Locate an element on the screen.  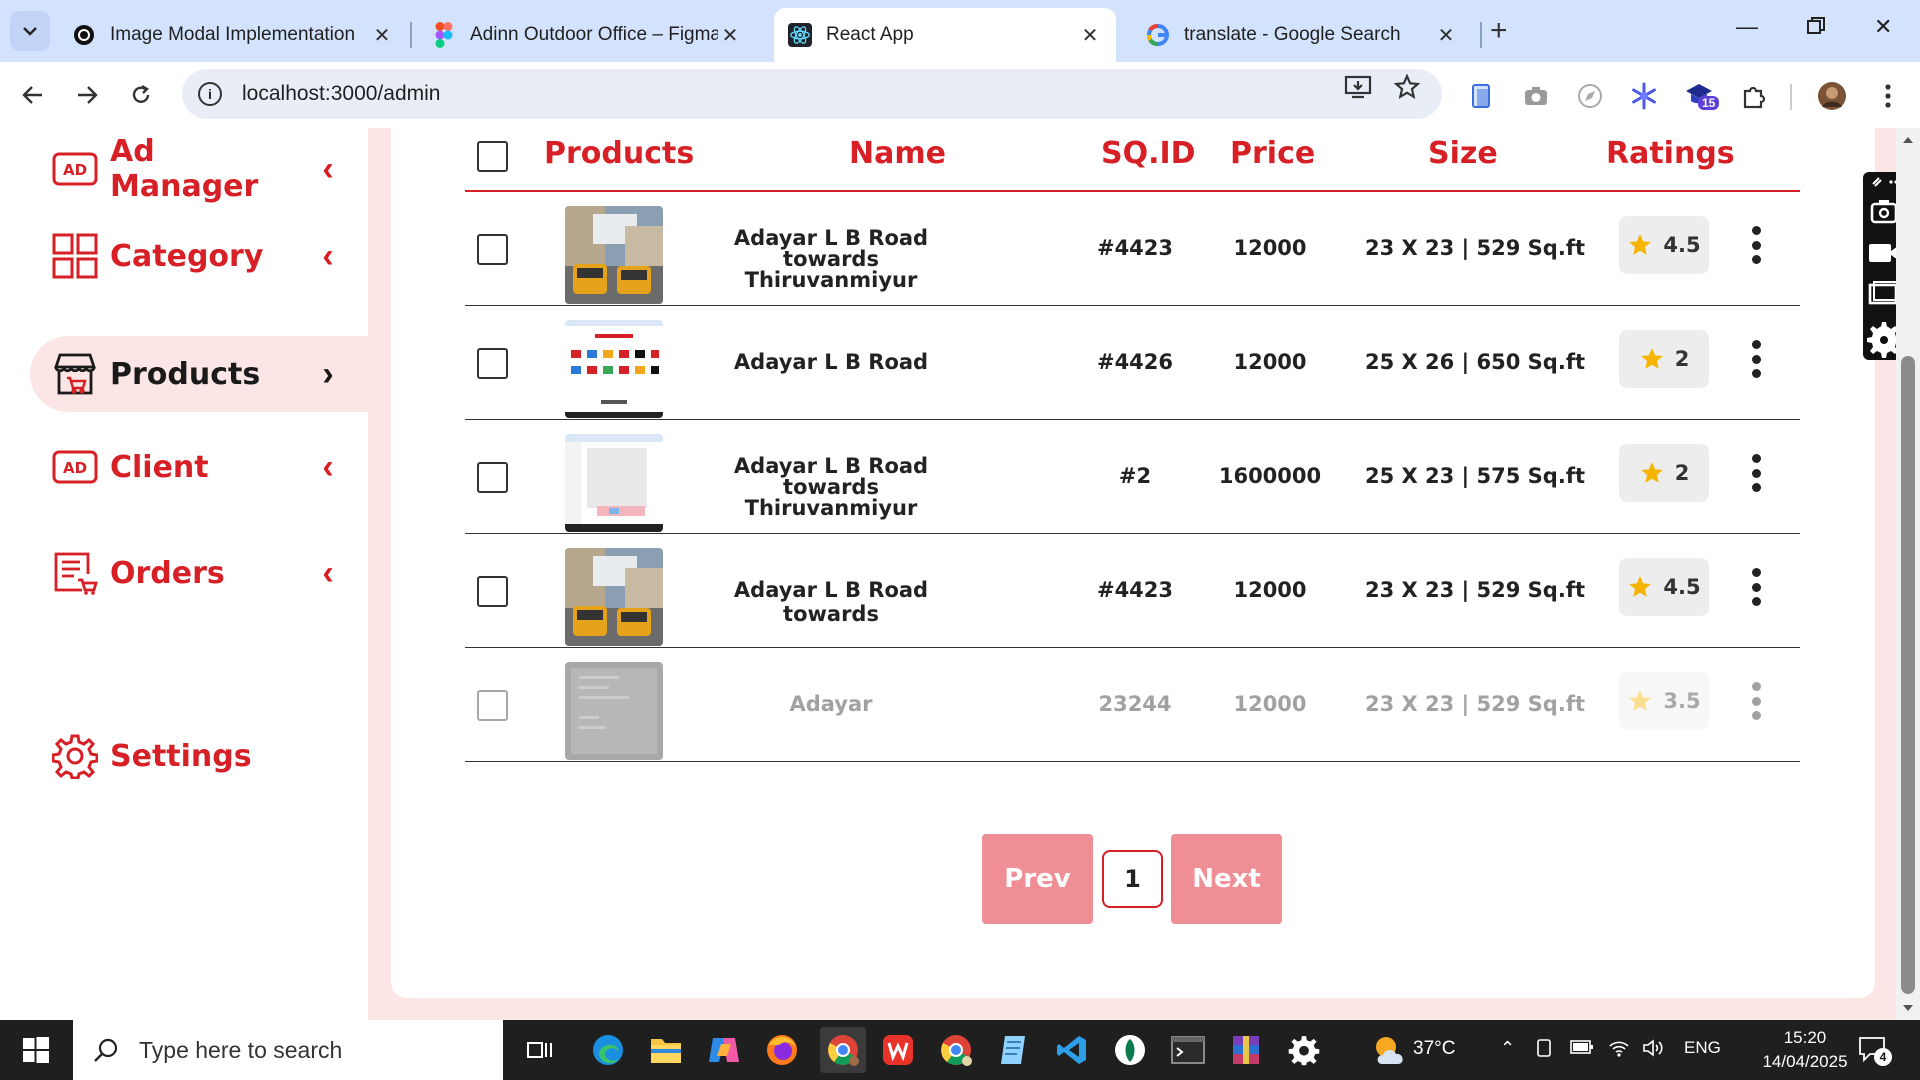
product-size: 23 X 23 | 529 Sq.ft is located at coordinates (1474, 248).